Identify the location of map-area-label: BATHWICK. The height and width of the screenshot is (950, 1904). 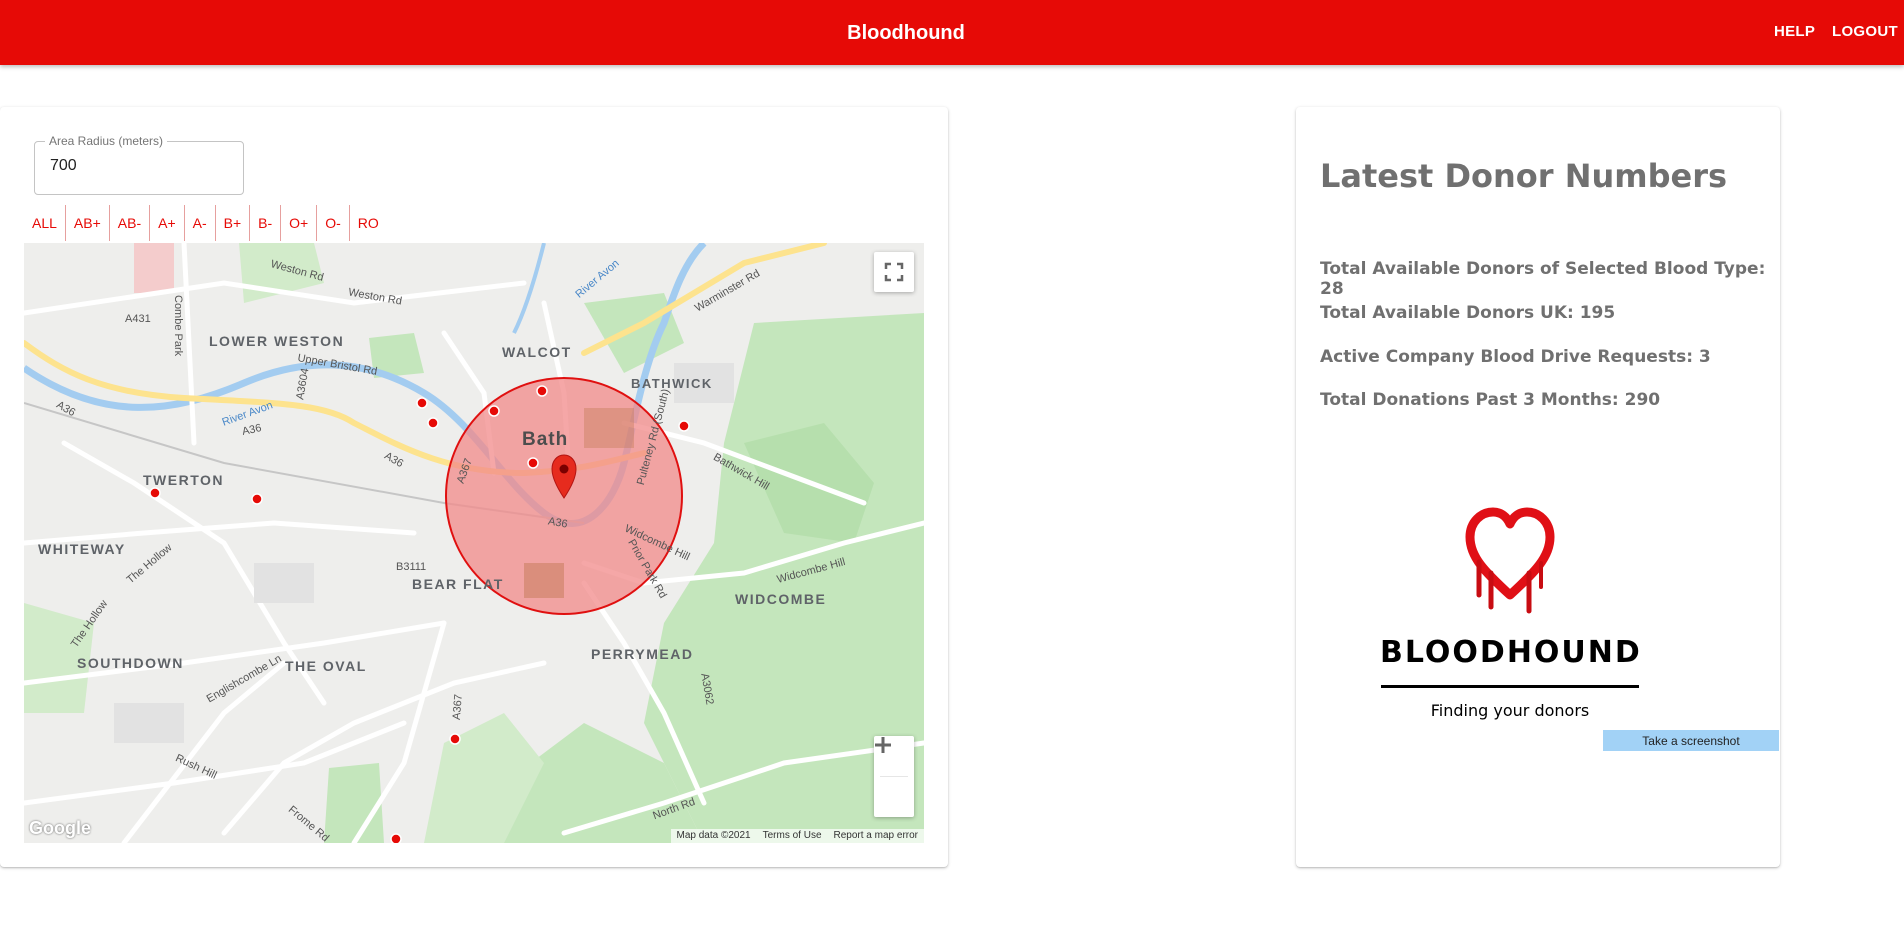
(672, 383).